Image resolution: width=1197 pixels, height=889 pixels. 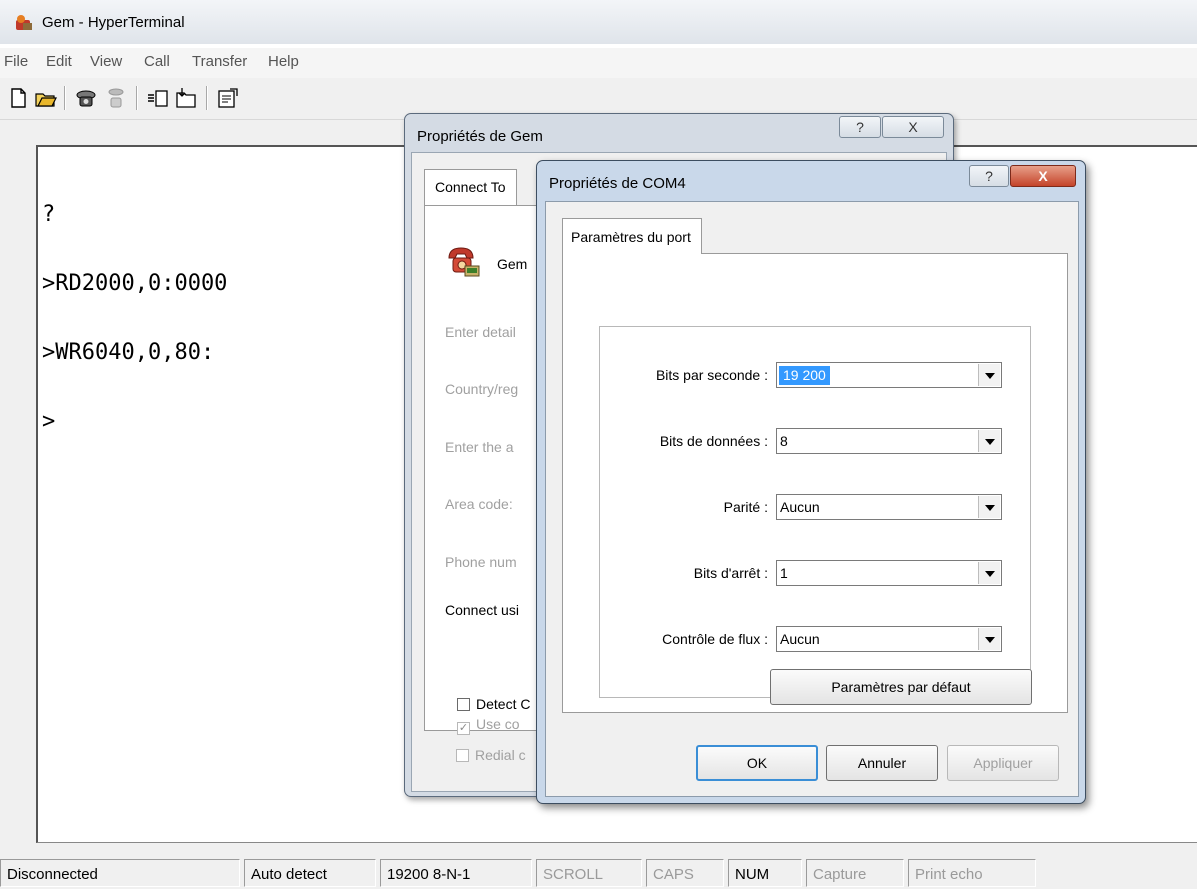 I want to click on use-code-checkbox-row: ✓ Use co, so click(x=488, y=725).